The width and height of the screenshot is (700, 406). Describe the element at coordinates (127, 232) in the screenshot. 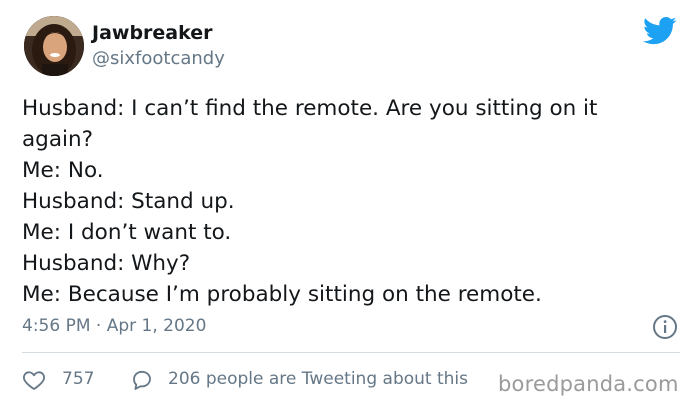

I see `tweet-line: Me: I don’t want to.` at that location.